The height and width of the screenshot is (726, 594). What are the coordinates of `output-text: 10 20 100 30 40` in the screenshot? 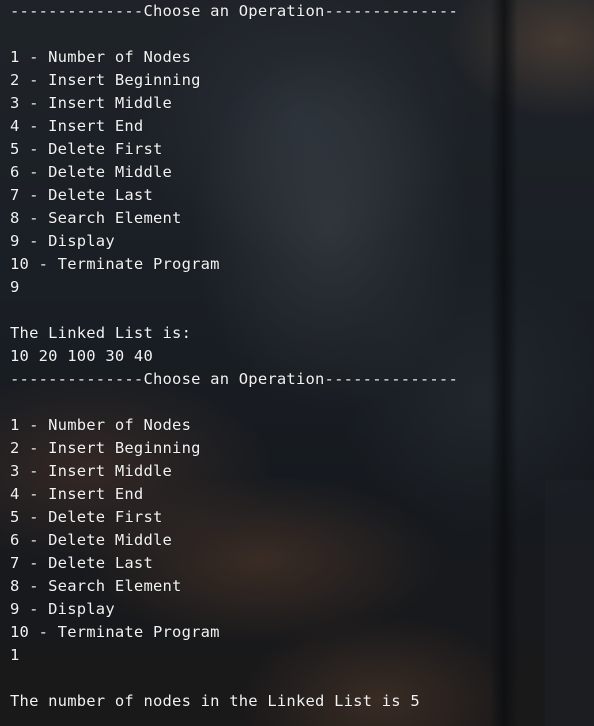 It's located at (81, 356).